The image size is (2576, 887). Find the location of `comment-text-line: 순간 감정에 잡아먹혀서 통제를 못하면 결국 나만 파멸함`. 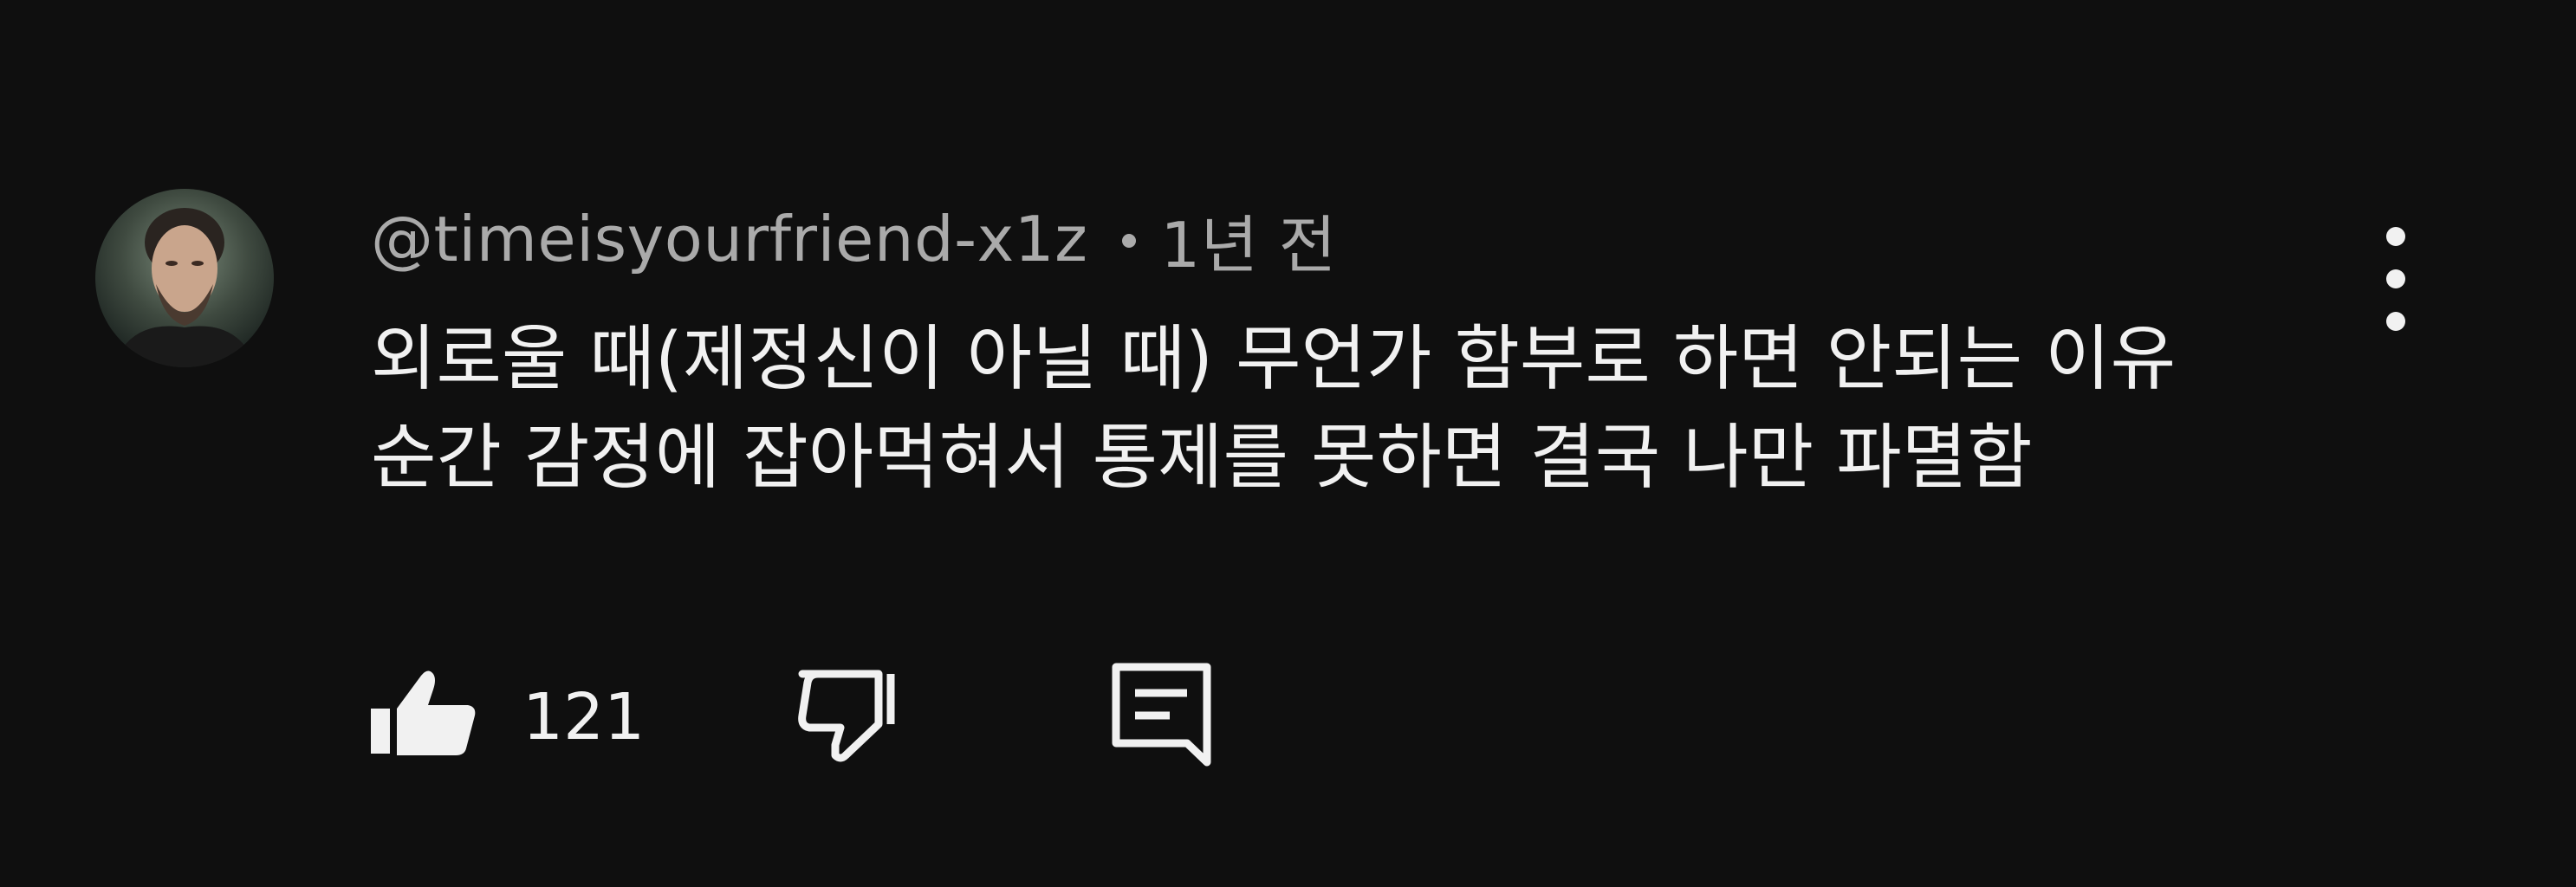

comment-text-line: 순간 감정에 잡아먹혀서 통제를 못하면 결국 나만 파멸함 is located at coordinates (1202, 458).